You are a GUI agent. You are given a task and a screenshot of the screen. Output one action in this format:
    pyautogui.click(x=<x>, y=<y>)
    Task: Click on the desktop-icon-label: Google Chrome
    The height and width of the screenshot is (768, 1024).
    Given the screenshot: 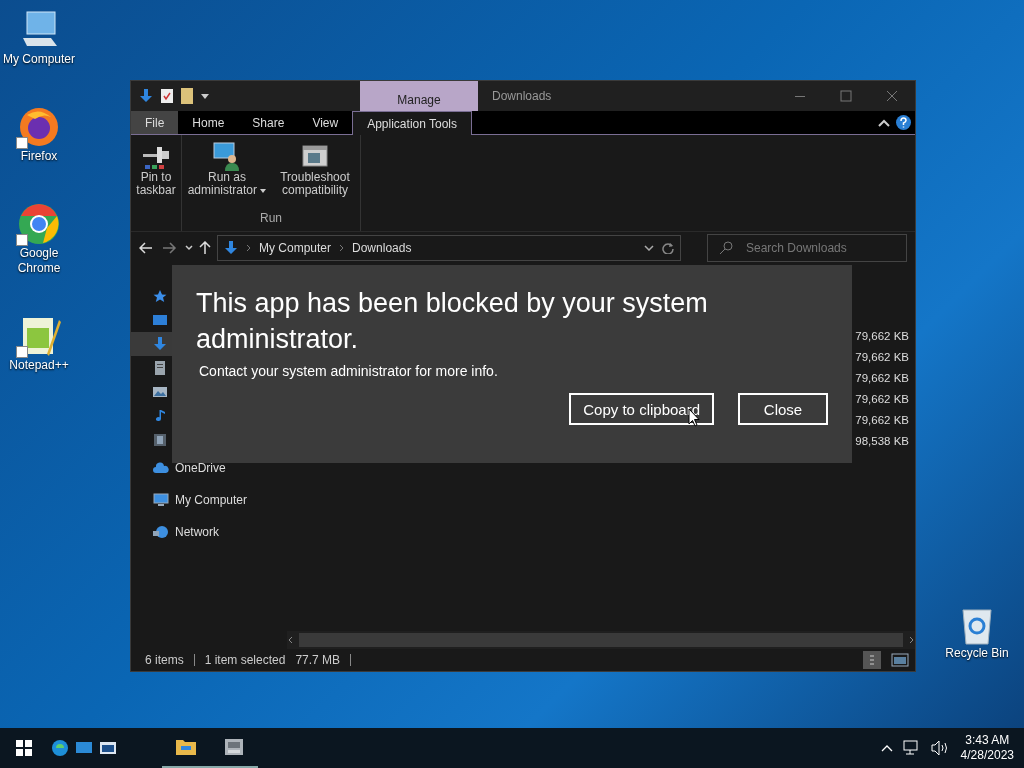 What is the action you would take?
    pyautogui.click(x=39, y=261)
    